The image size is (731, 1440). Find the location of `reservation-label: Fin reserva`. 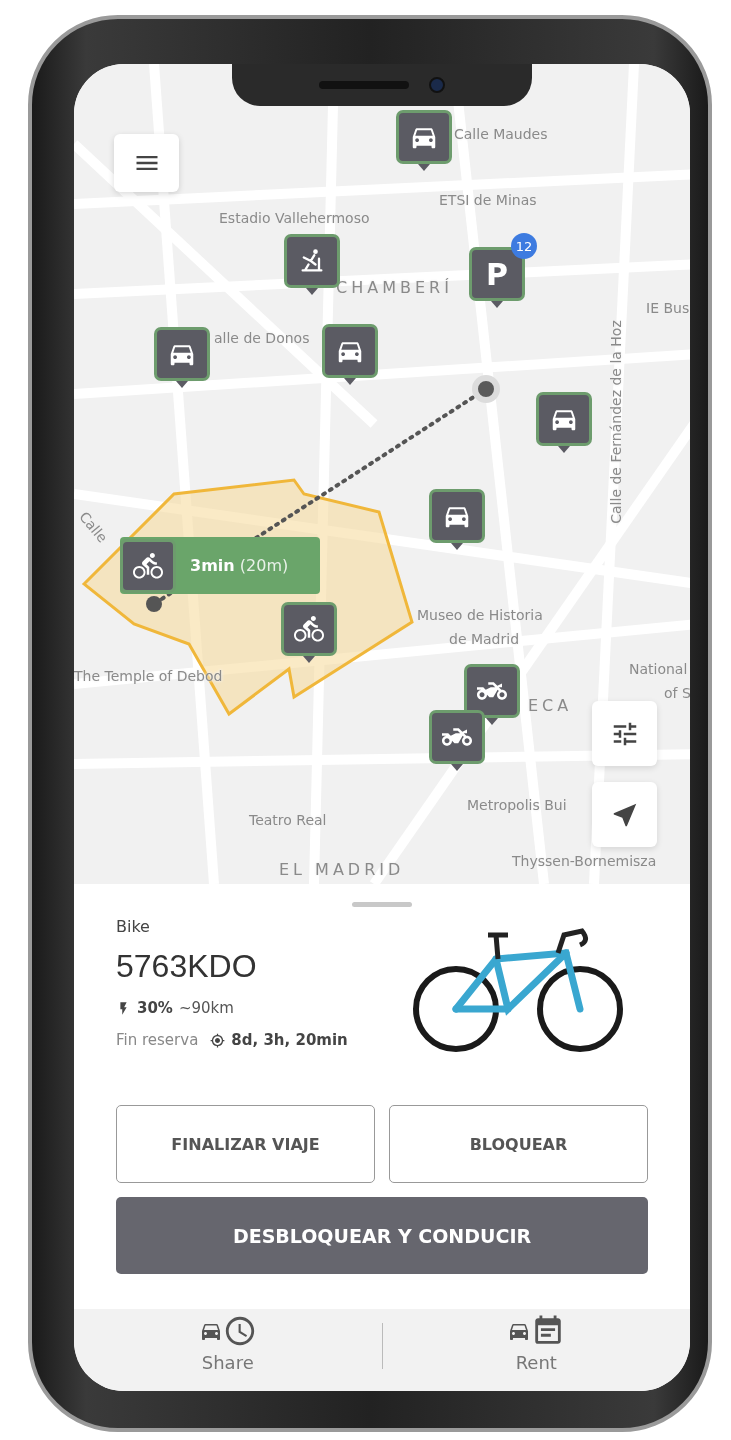

reservation-label: Fin reserva is located at coordinates (157, 1040).